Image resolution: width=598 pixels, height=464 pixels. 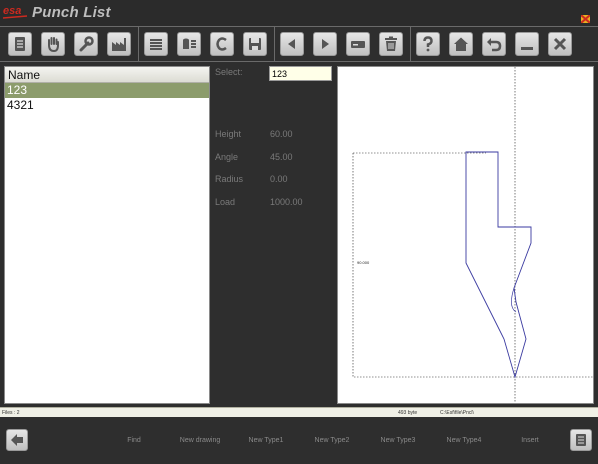 I want to click on logo-text: esa, so click(x=12, y=11).